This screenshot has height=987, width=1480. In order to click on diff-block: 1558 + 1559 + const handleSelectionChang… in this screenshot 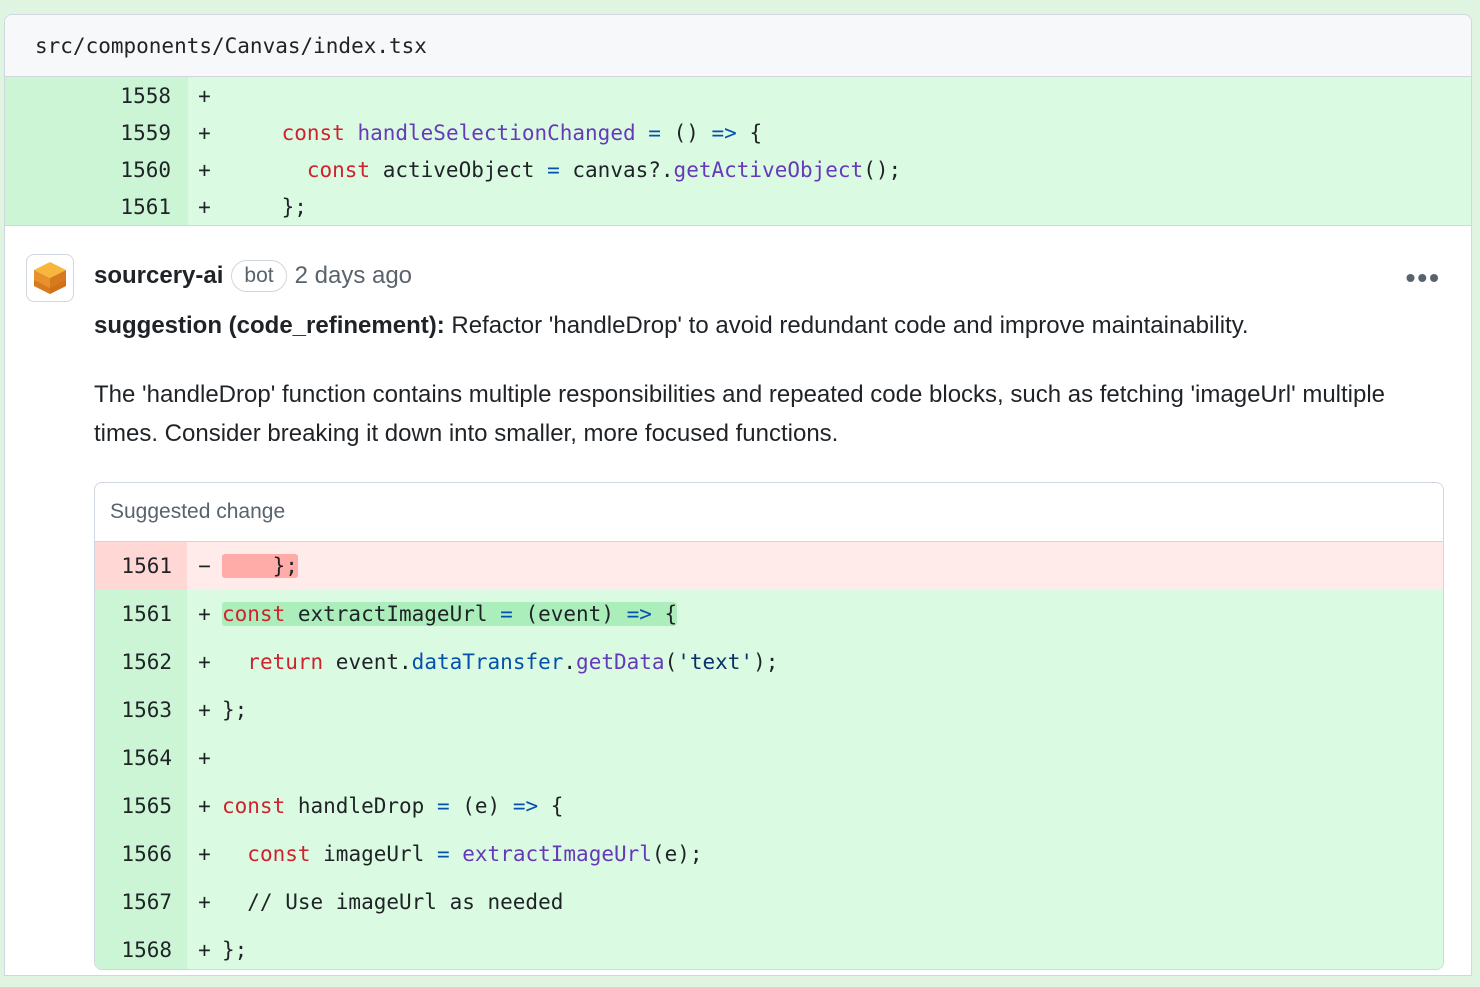, I will do `click(738, 151)`.